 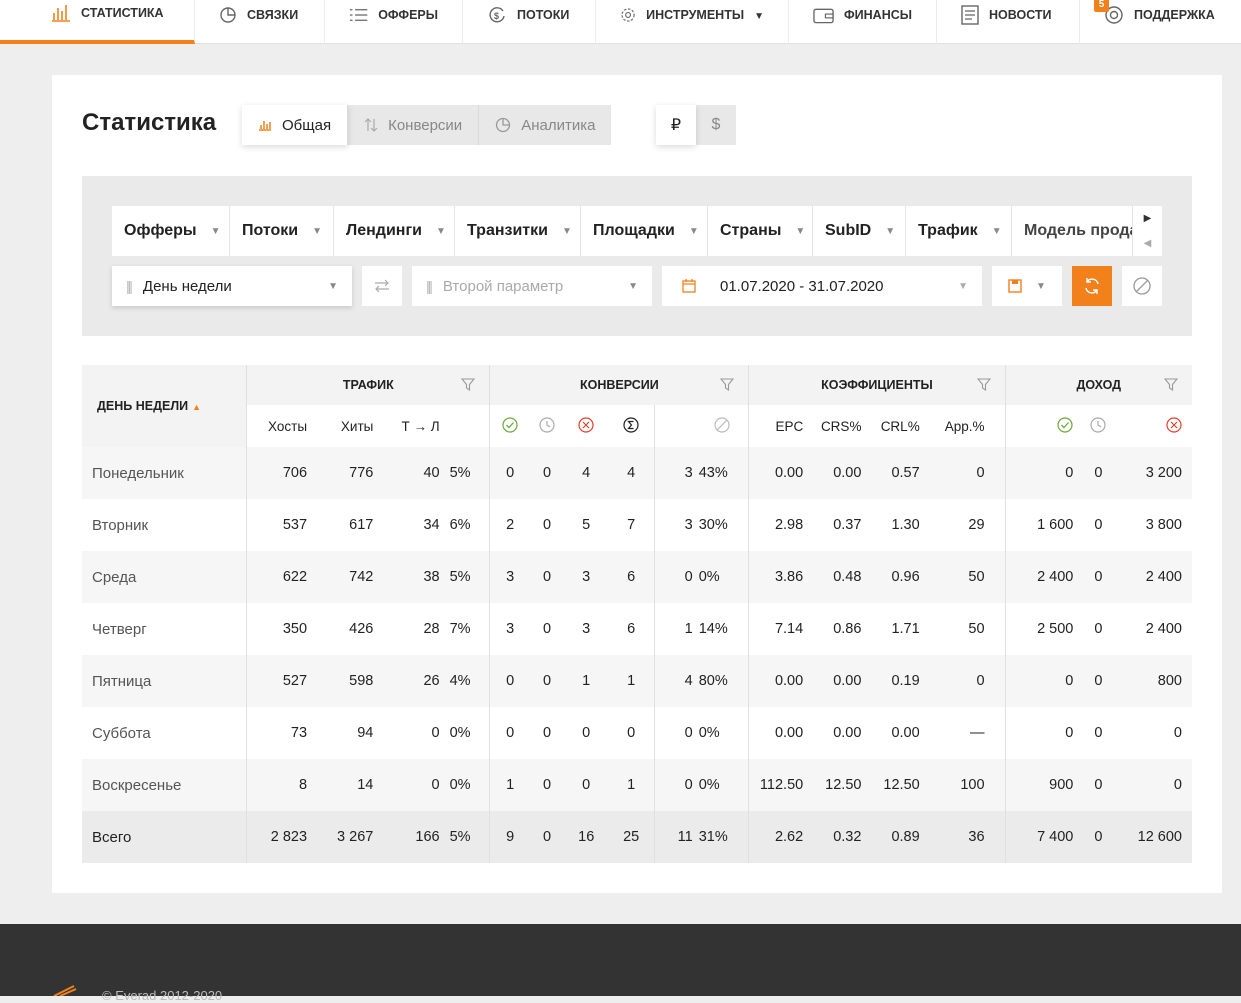 I want to click on save-preset-button: ▼, so click(x=1027, y=286).